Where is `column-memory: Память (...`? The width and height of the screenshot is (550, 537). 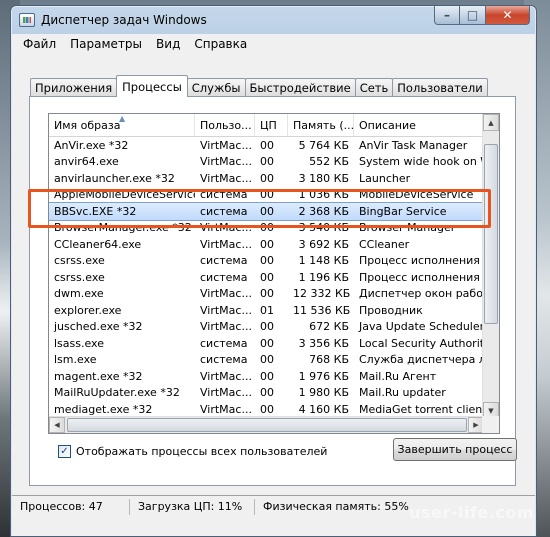
column-memory: Память (... is located at coordinates (321, 125).